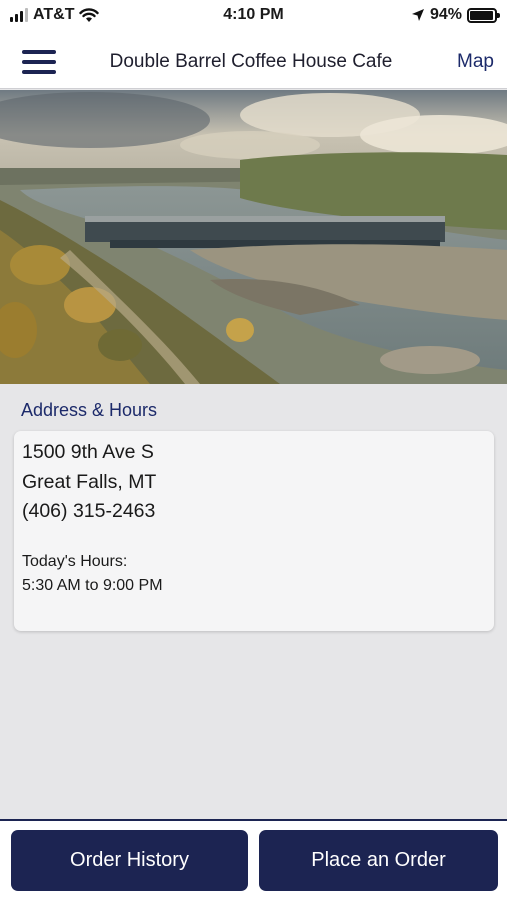 This screenshot has width=507, height=900. I want to click on hours-value: 5:30 AM to 9:00 PM, so click(92, 585).